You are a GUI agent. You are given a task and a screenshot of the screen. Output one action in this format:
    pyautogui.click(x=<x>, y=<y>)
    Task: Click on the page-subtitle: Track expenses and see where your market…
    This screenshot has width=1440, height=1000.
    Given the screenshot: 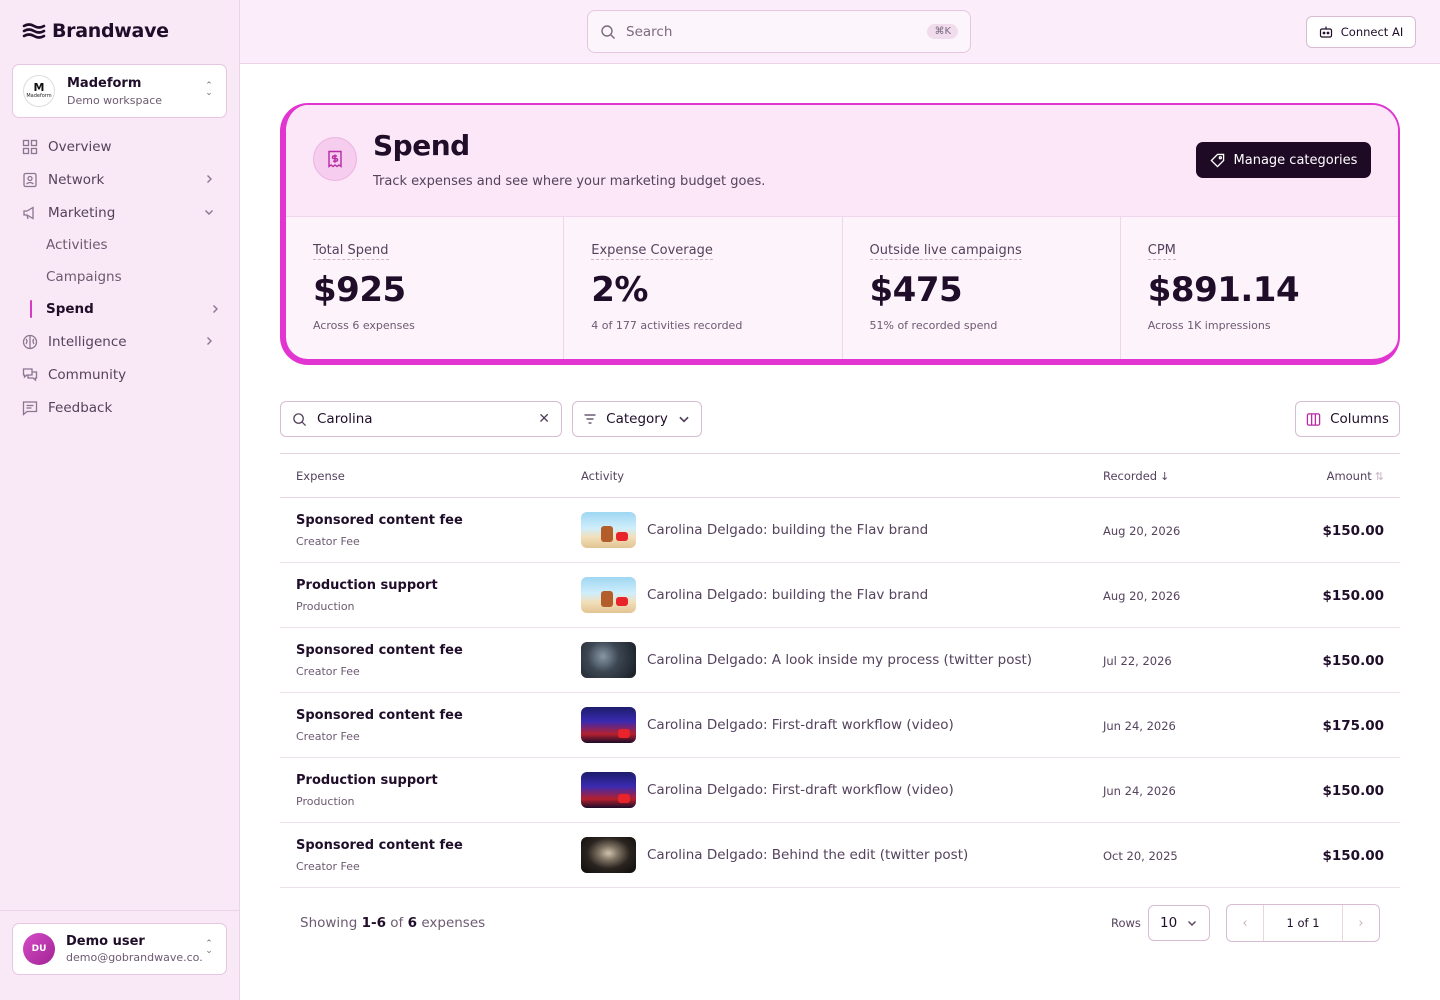 What is the action you would take?
    pyautogui.click(x=569, y=181)
    